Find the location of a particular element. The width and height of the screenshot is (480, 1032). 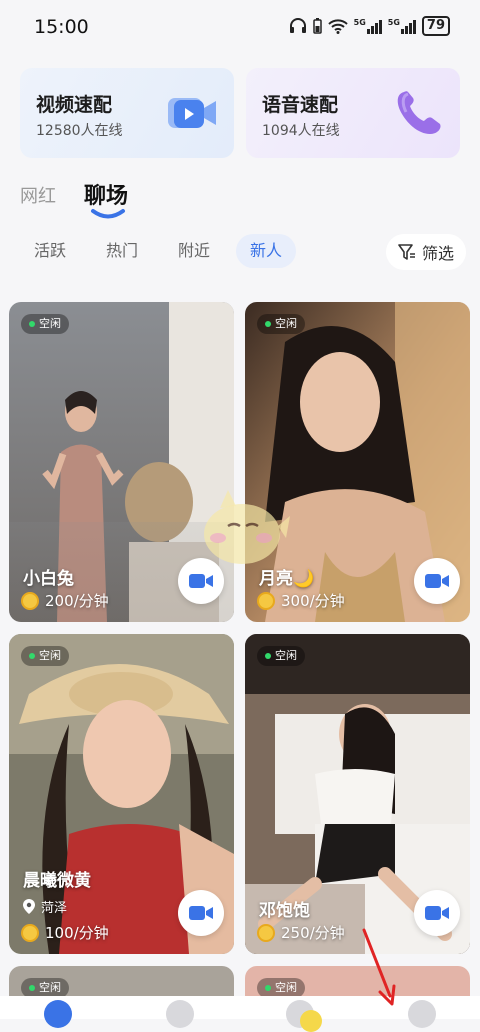

battery-saver-icon is located at coordinates (317, 26).